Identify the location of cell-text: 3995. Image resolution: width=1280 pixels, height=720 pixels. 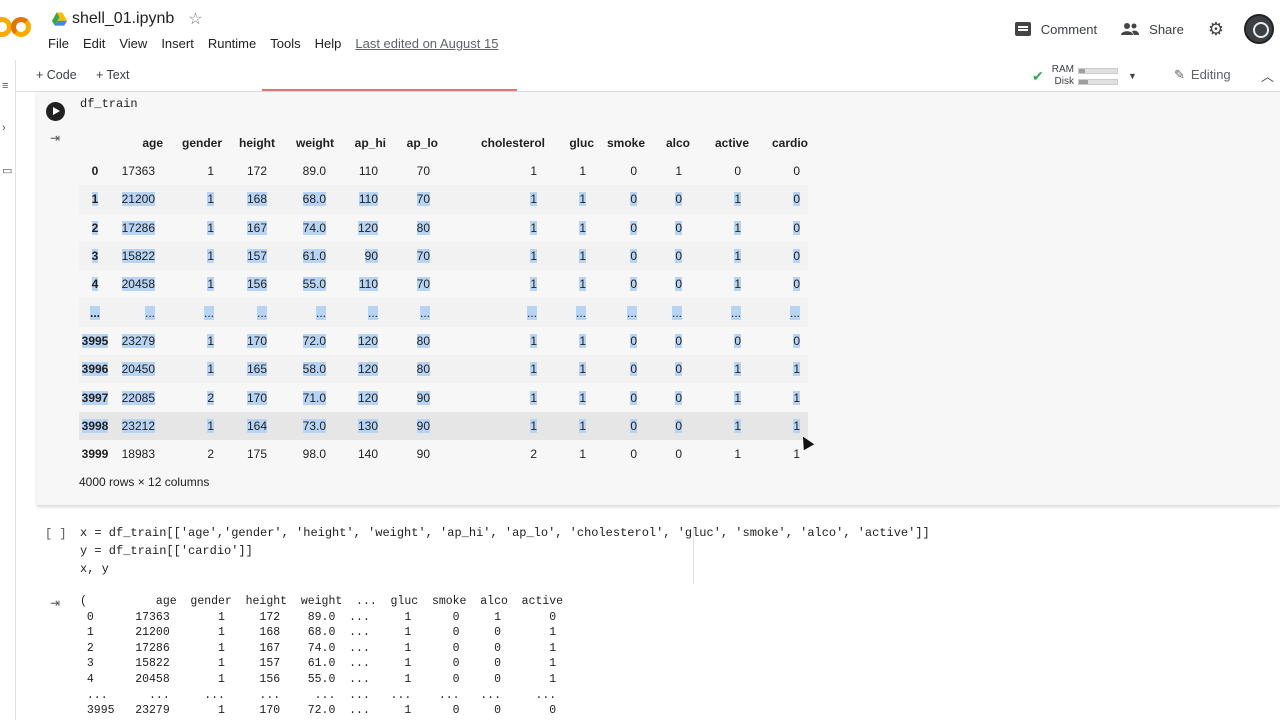
(95, 340).